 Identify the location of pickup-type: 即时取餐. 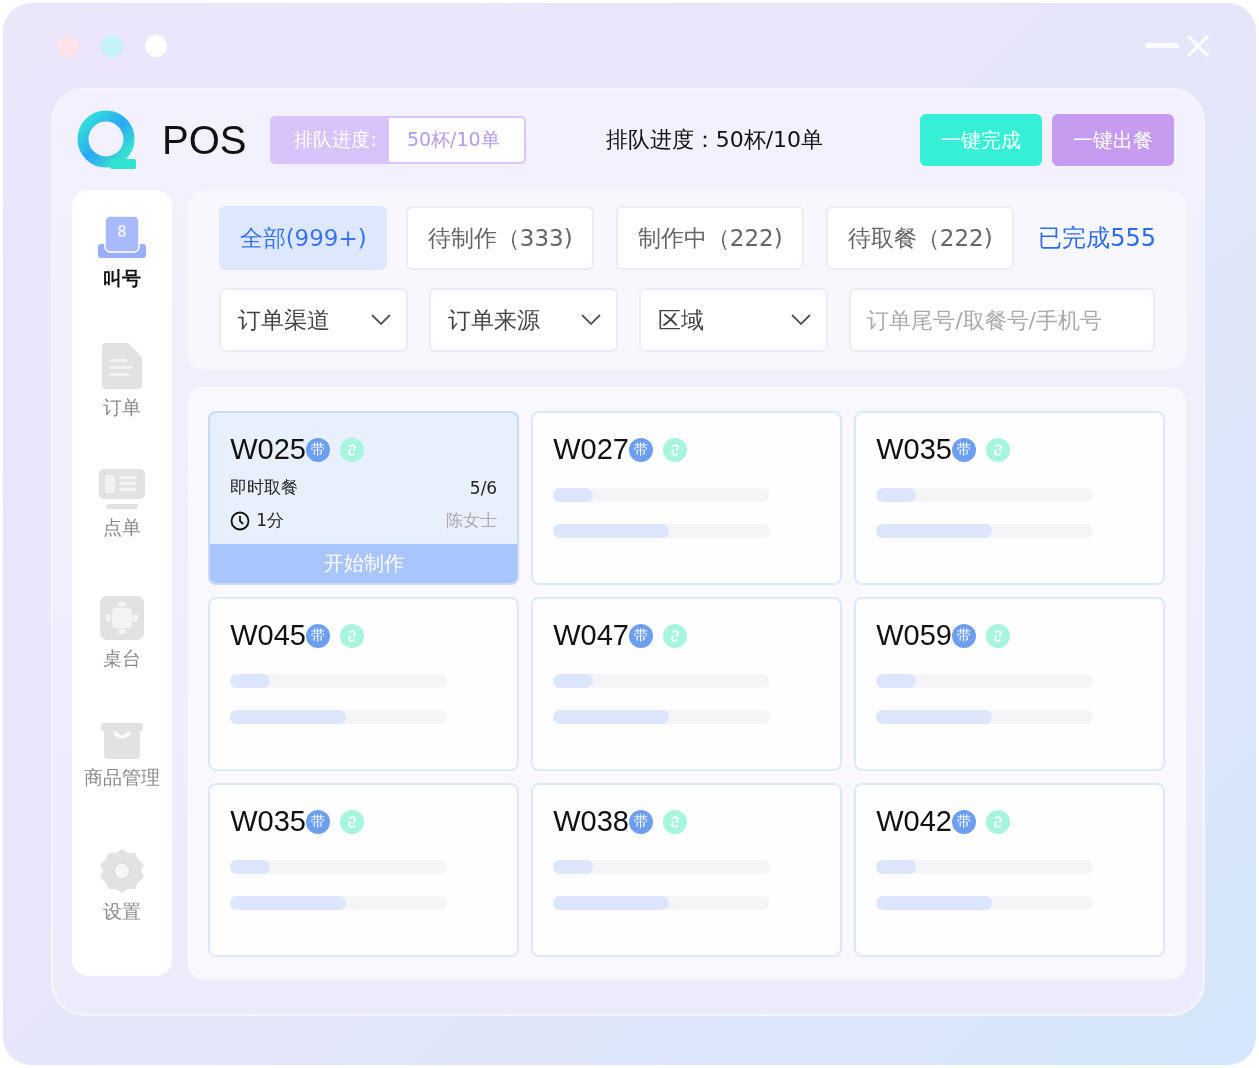
(264, 487).